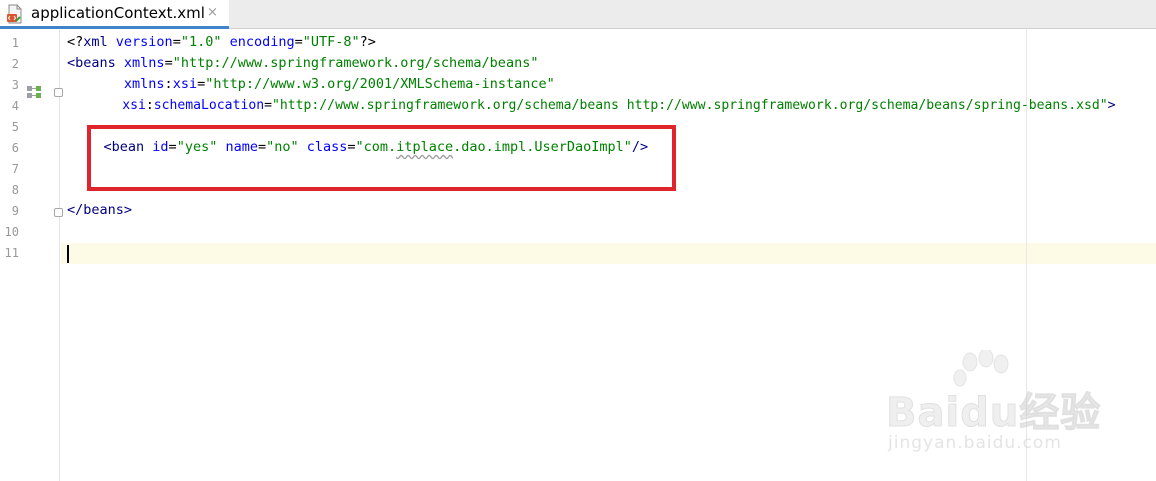 The width and height of the screenshot is (1156, 481). I want to click on token: <beans, so click(91, 63).